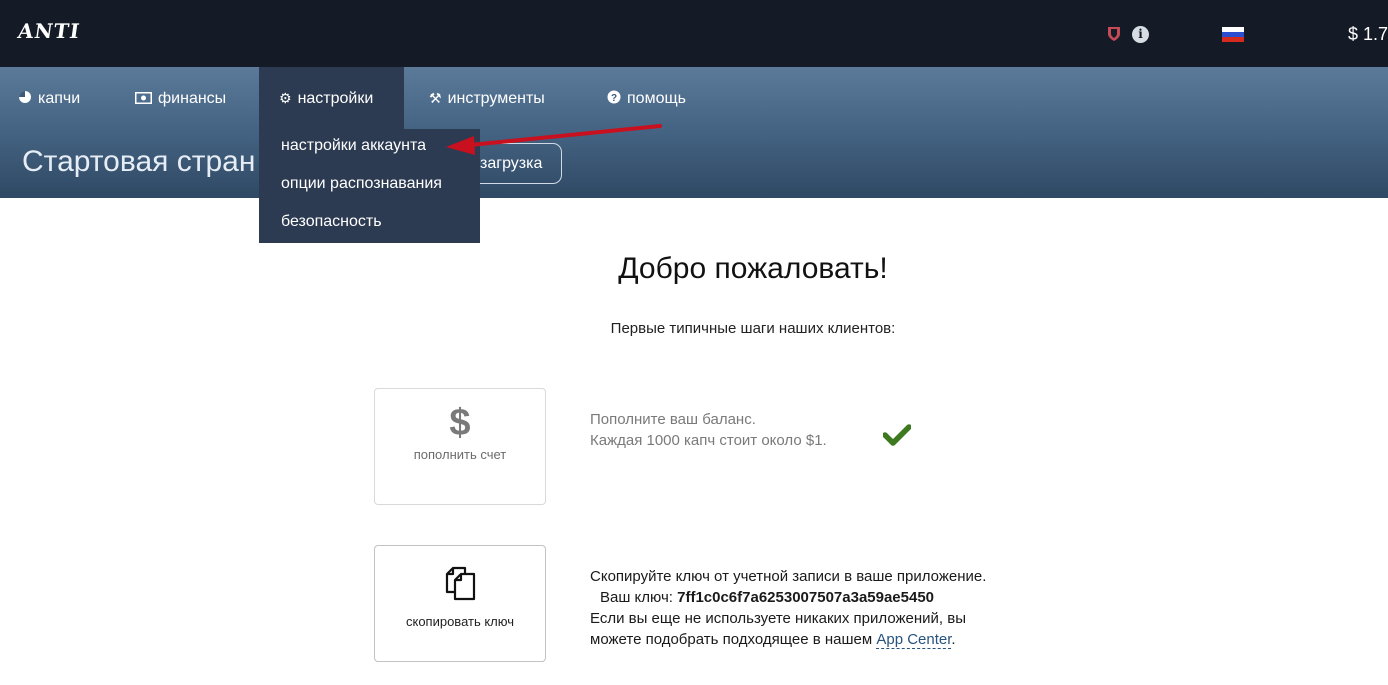 Image resolution: width=1388 pixels, height=685 pixels. What do you see at coordinates (25, 98) in the screenshot?
I see `pie-chart-icon` at bounding box center [25, 98].